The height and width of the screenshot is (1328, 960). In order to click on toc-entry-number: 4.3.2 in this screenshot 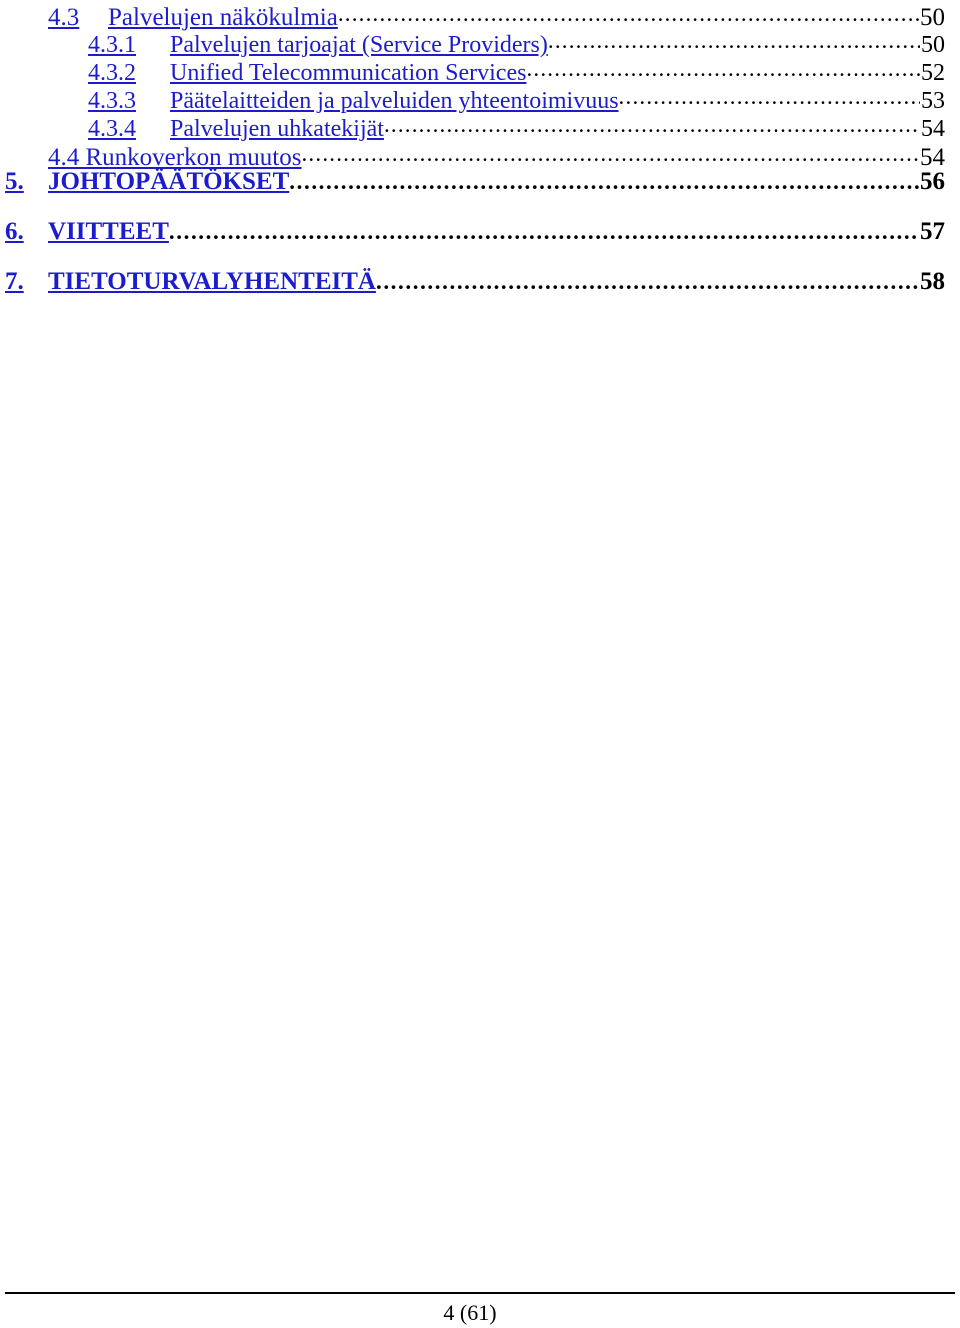, I will do `click(129, 73)`.